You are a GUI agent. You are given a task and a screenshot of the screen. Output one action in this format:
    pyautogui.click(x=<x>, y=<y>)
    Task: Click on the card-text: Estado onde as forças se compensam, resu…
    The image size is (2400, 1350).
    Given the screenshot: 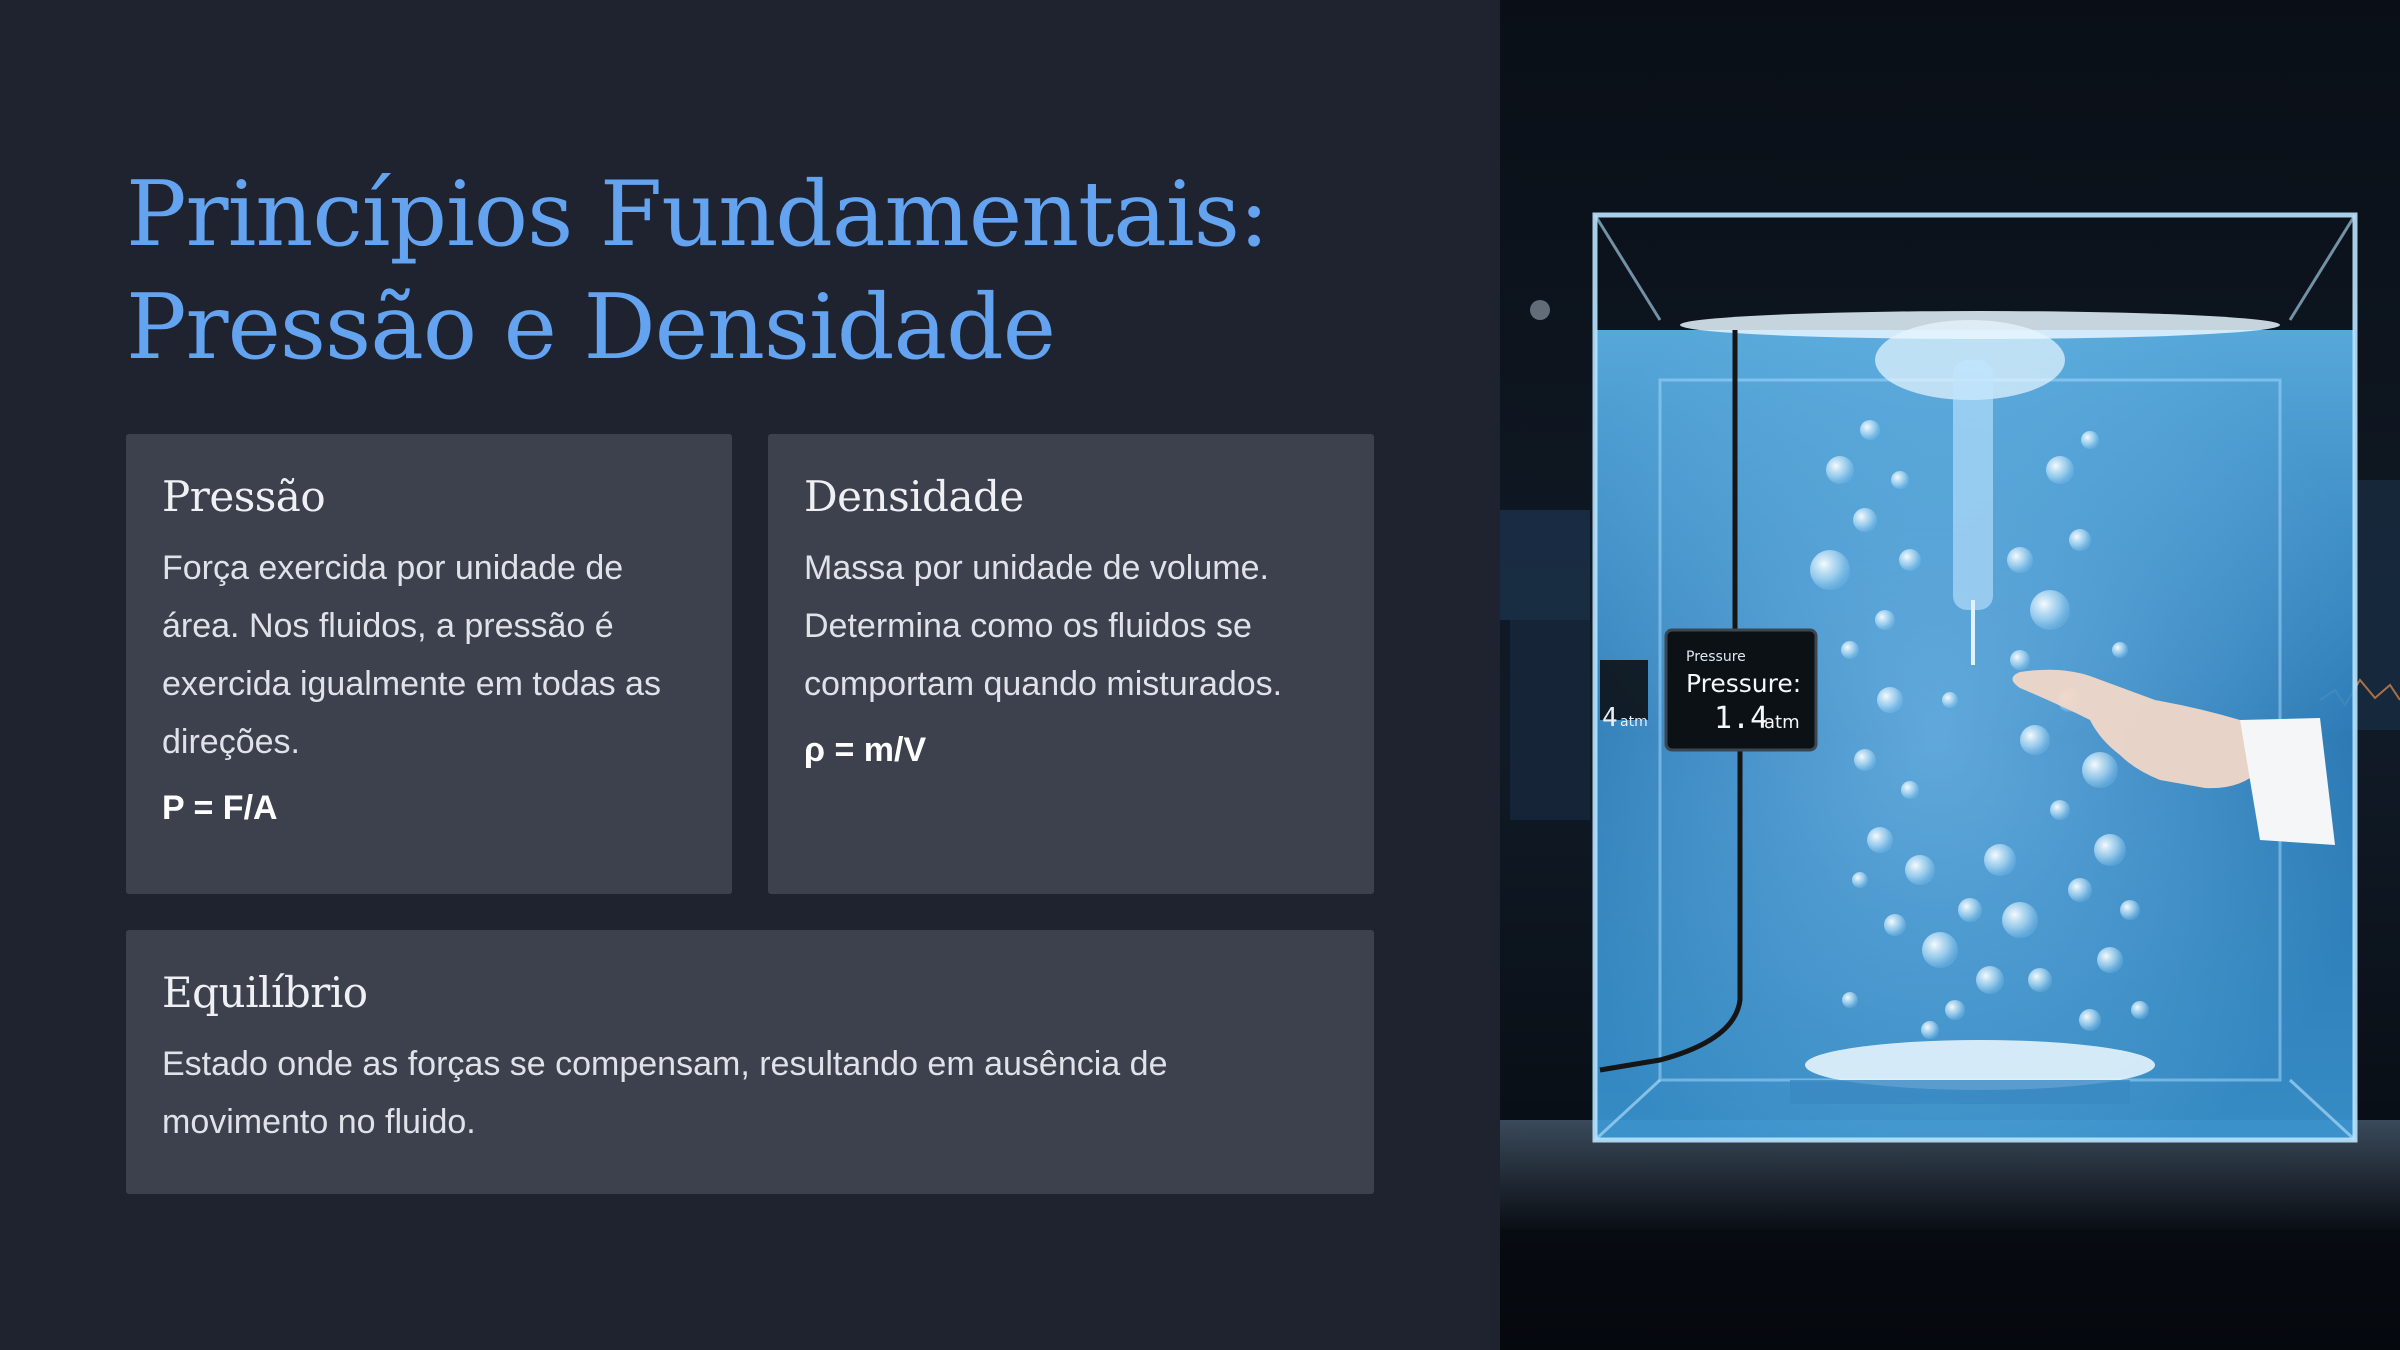 What is the action you would take?
    pyautogui.click(x=665, y=1093)
    